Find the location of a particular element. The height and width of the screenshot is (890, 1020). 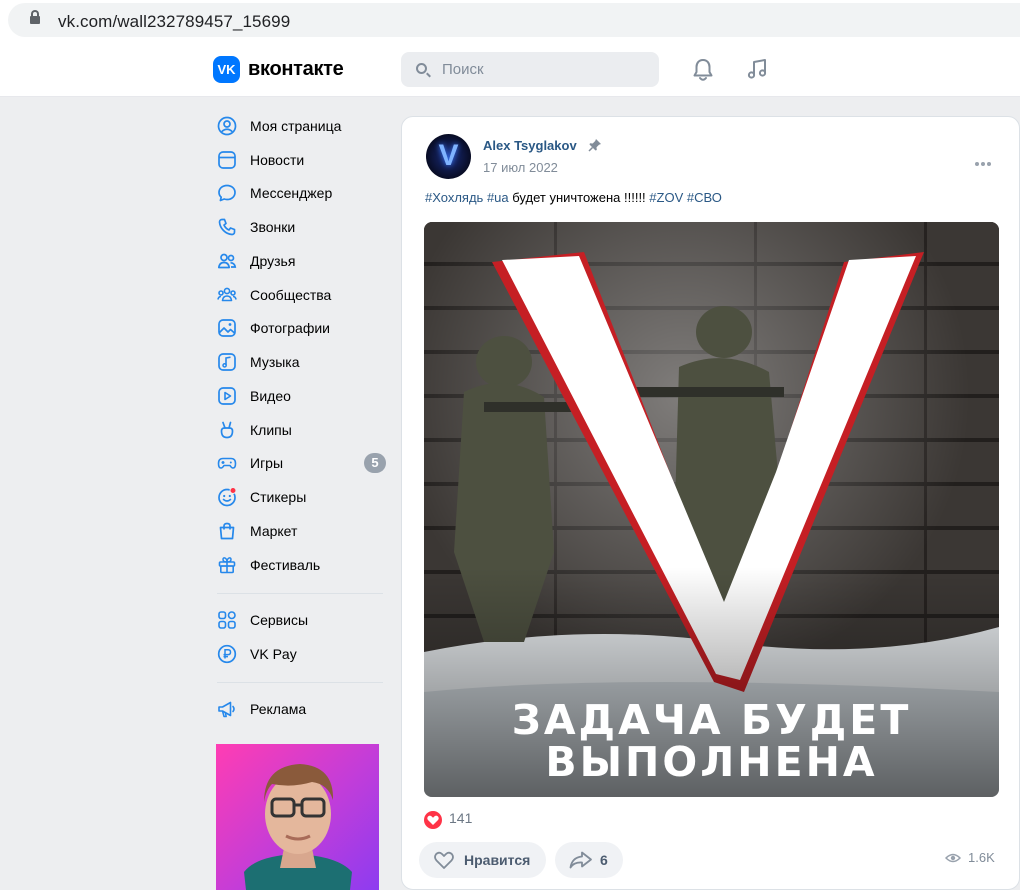

pin-icon is located at coordinates (594, 145).